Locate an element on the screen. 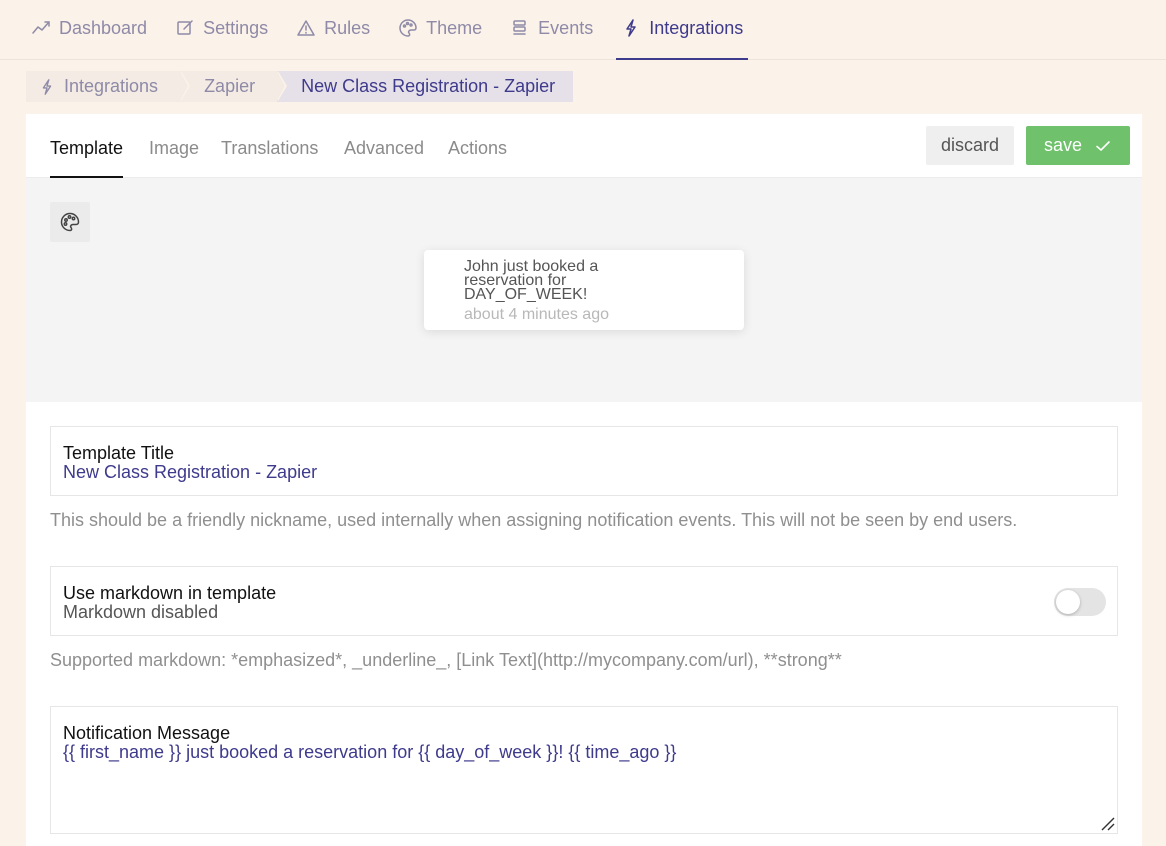 Image resolution: width=1166 pixels, height=846 pixels. breadcrumb-item-integrations: Integrations is located at coordinates (108, 86).